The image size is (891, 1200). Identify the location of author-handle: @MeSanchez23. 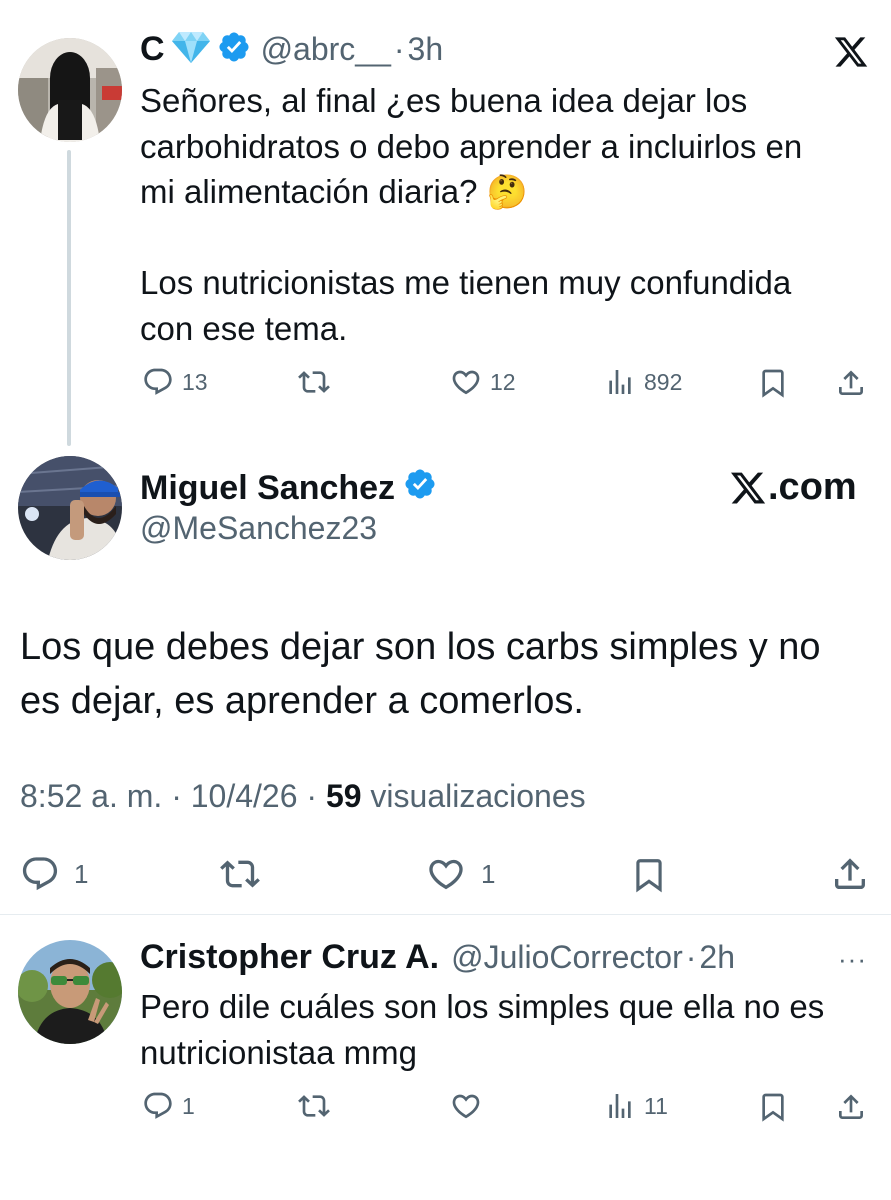
(258, 528).